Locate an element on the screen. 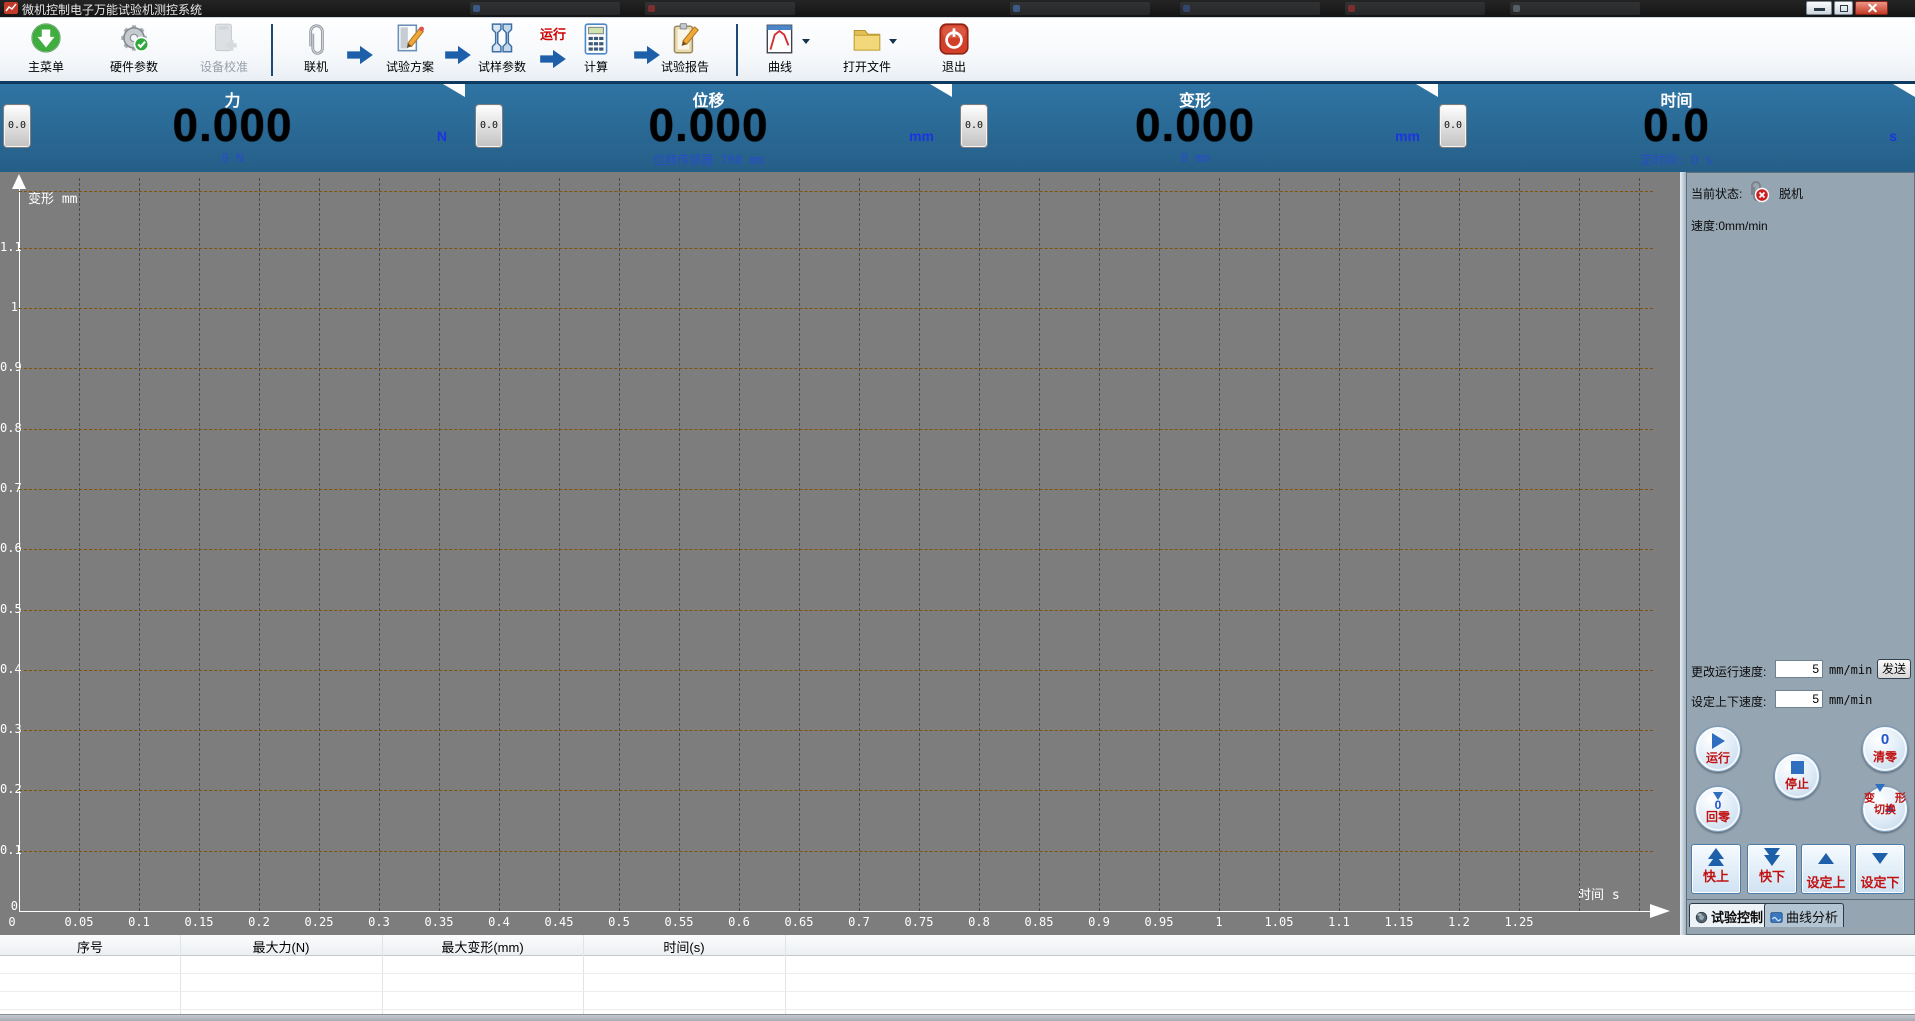 This screenshot has width=1915, height=1021. send-button: 发送 is located at coordinates (1894, 669).